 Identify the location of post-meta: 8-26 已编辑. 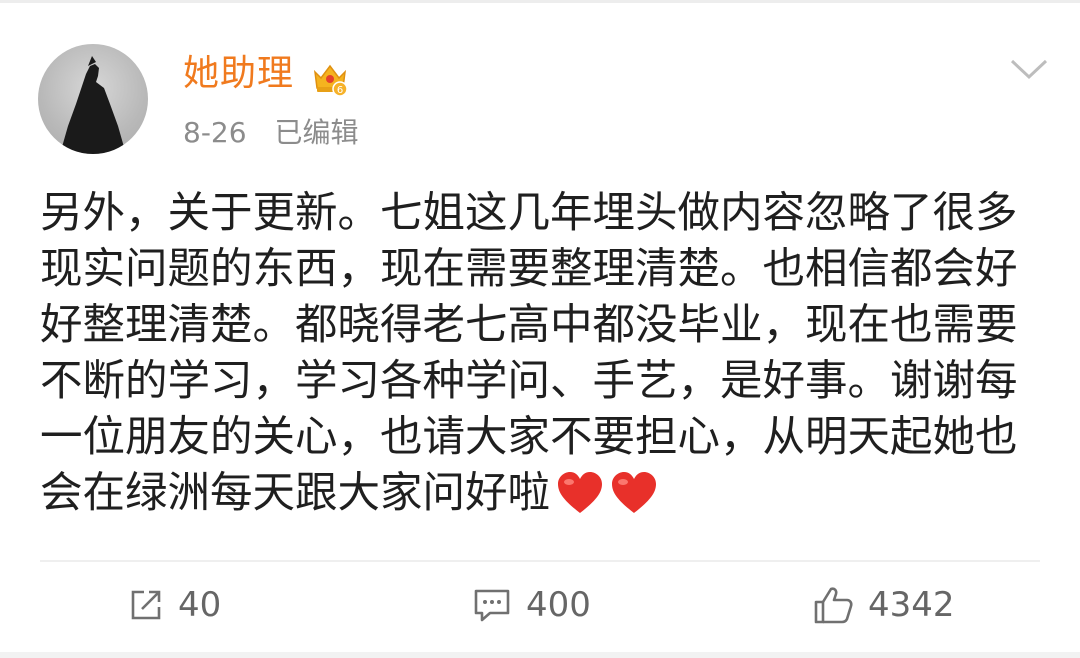
(271, 133).